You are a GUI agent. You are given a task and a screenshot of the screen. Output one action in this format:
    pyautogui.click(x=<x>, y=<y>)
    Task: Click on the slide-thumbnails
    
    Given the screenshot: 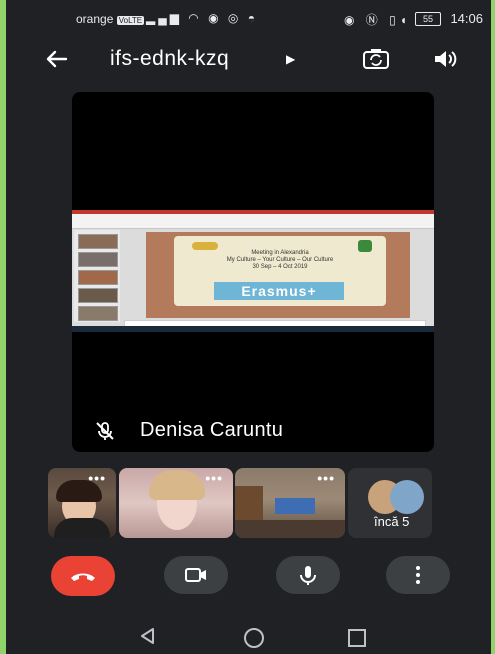 What is the action you would take?
    pyautogui.click(x=97, y=276)
    